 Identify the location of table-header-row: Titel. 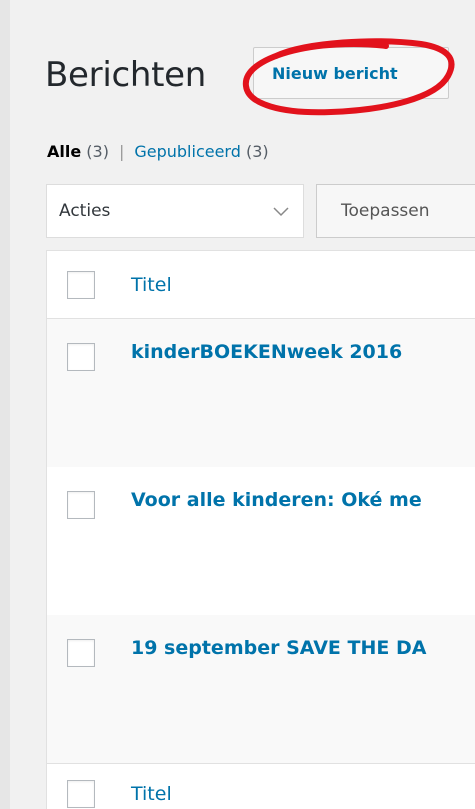
(261, 285).